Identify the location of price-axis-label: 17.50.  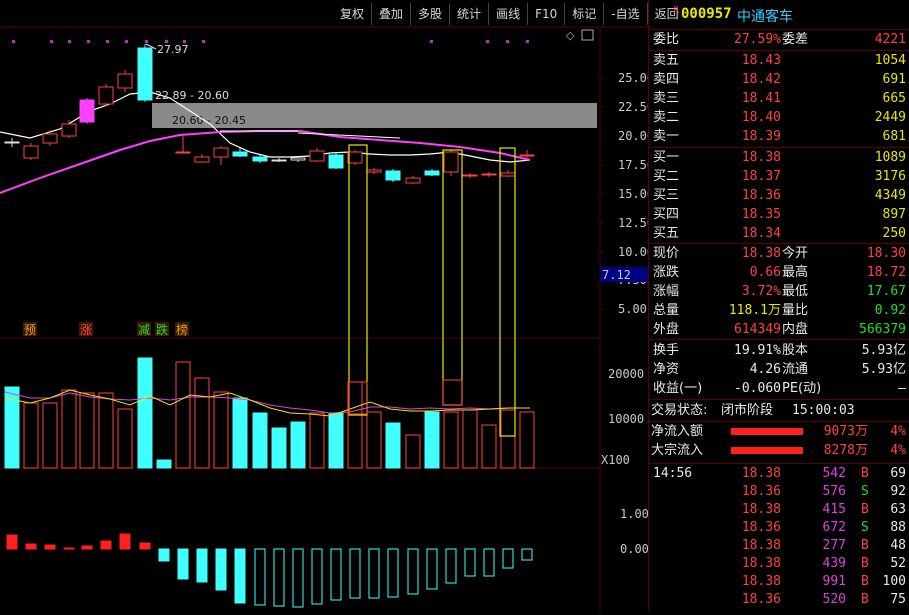
(633, 165).